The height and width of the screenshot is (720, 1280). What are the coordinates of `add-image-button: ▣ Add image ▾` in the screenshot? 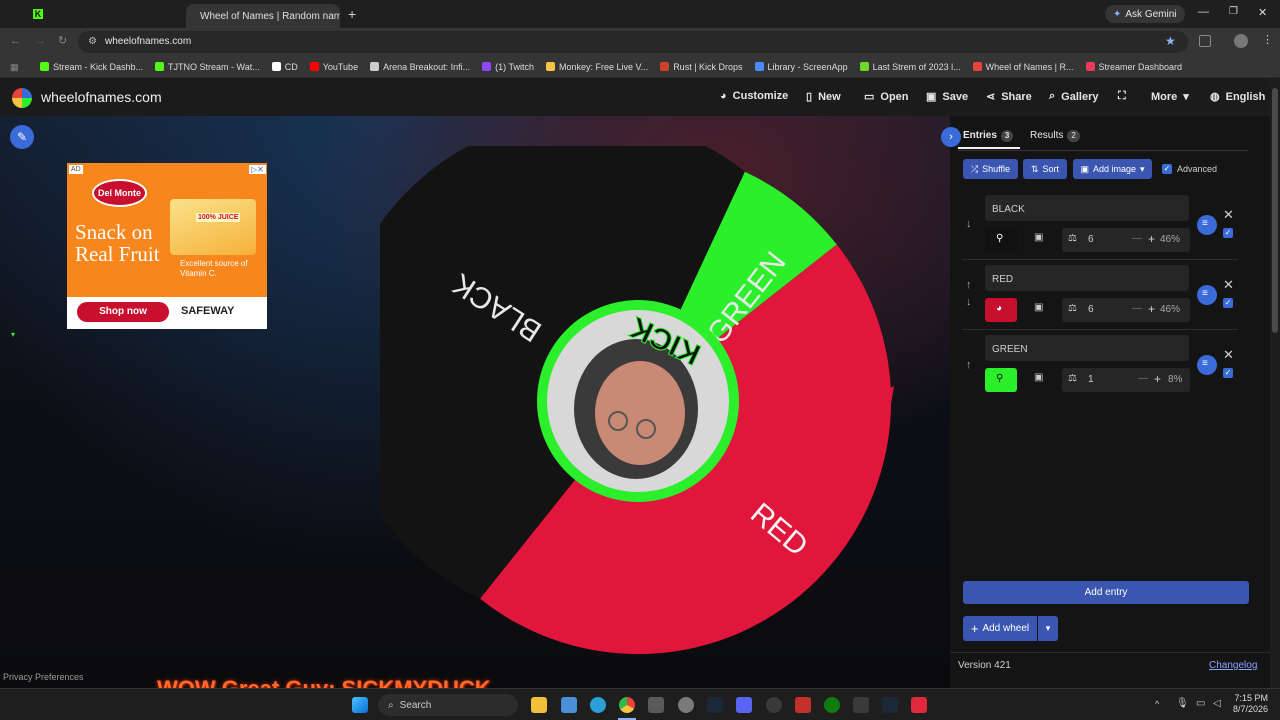 It's located at (1112, 169).